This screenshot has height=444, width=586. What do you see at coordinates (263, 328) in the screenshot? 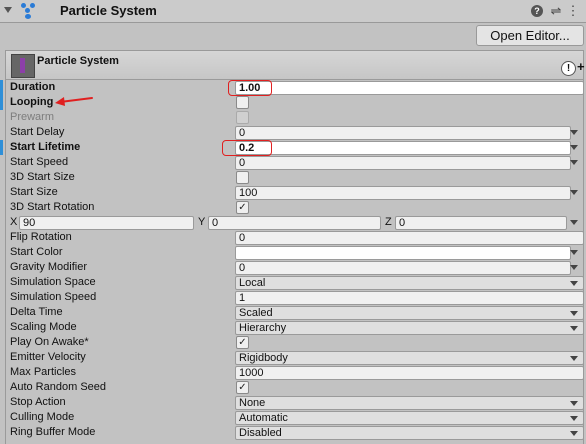
I see `dropdown-value: Hierarchy` at bounding box center [263, 328].